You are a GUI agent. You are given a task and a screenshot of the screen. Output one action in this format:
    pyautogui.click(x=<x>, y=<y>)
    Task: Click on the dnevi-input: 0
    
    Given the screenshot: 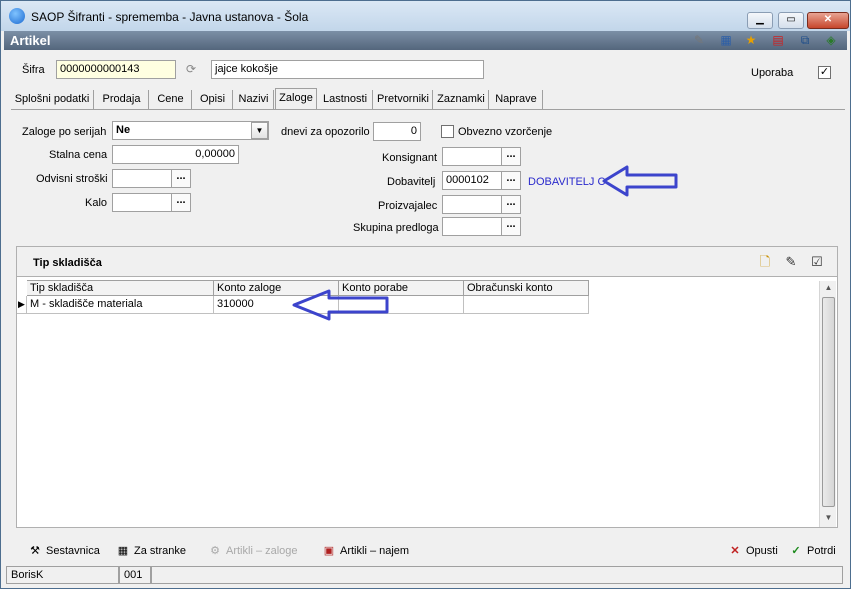 What is the action you would take?
    pyautogui.click(x=397, y=131)
    